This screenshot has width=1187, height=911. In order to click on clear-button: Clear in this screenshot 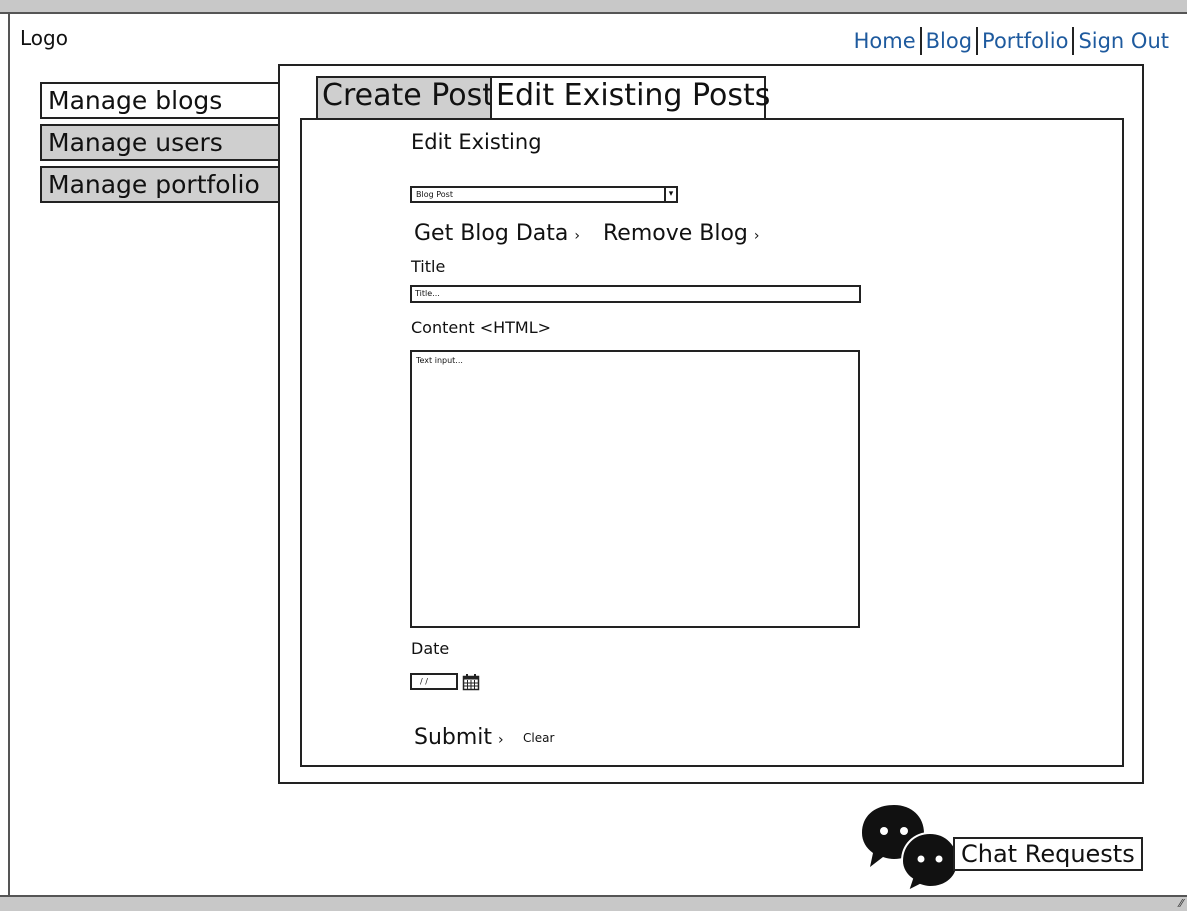, I will do `click(538, 738)`.